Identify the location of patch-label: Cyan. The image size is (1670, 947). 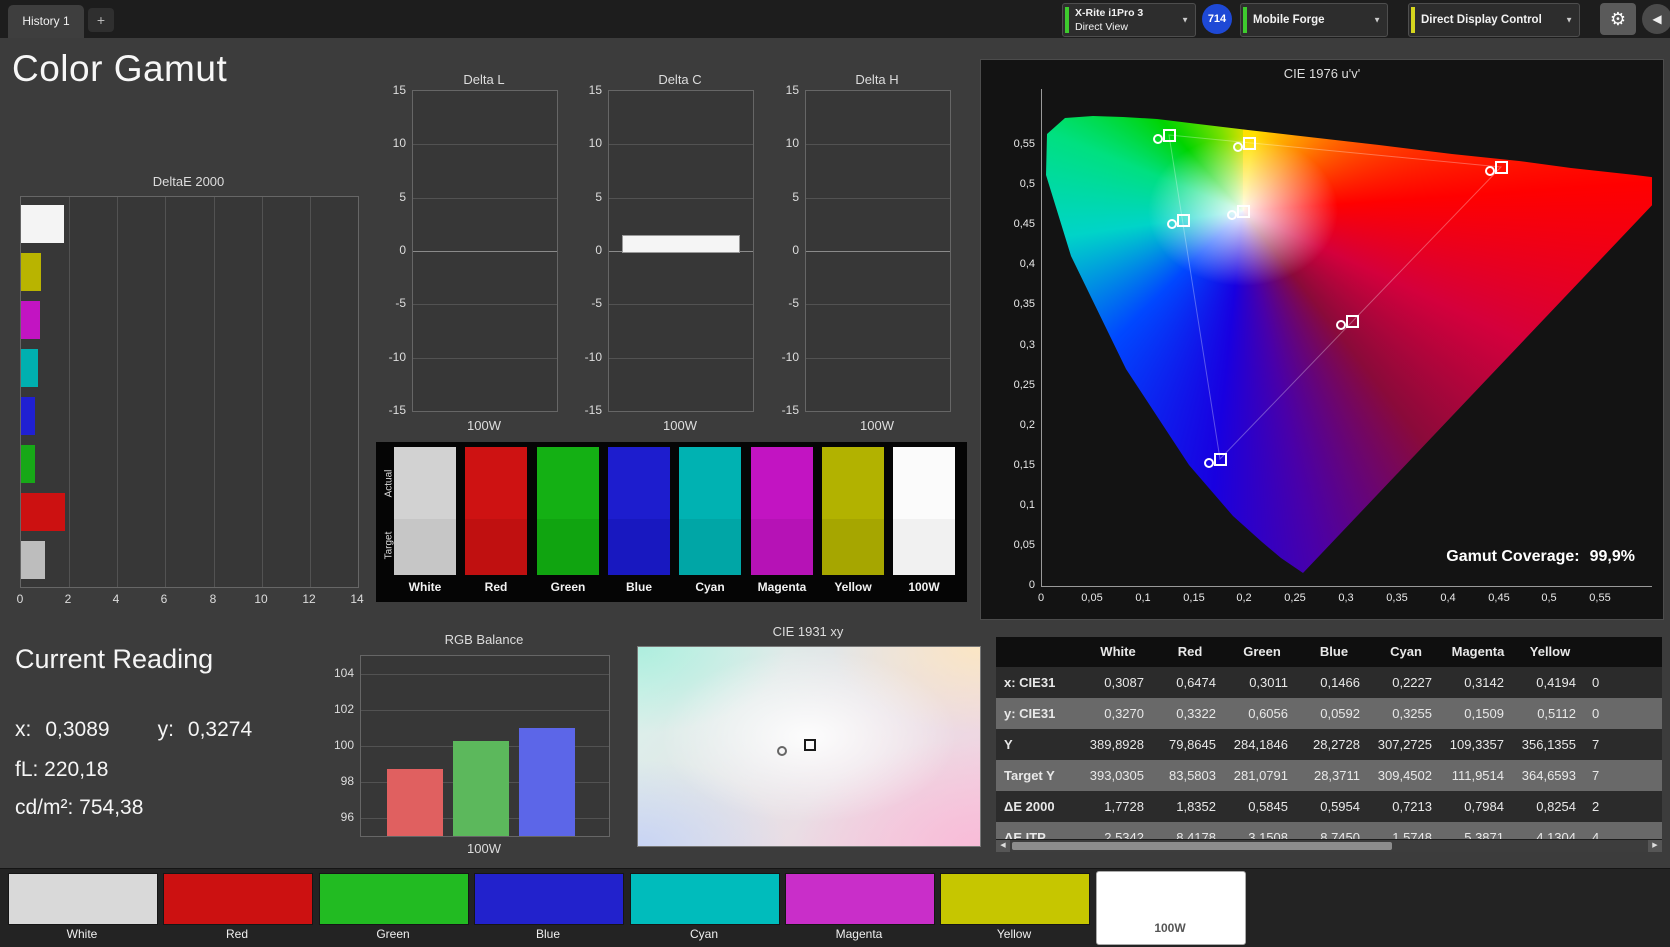
(703, 934).